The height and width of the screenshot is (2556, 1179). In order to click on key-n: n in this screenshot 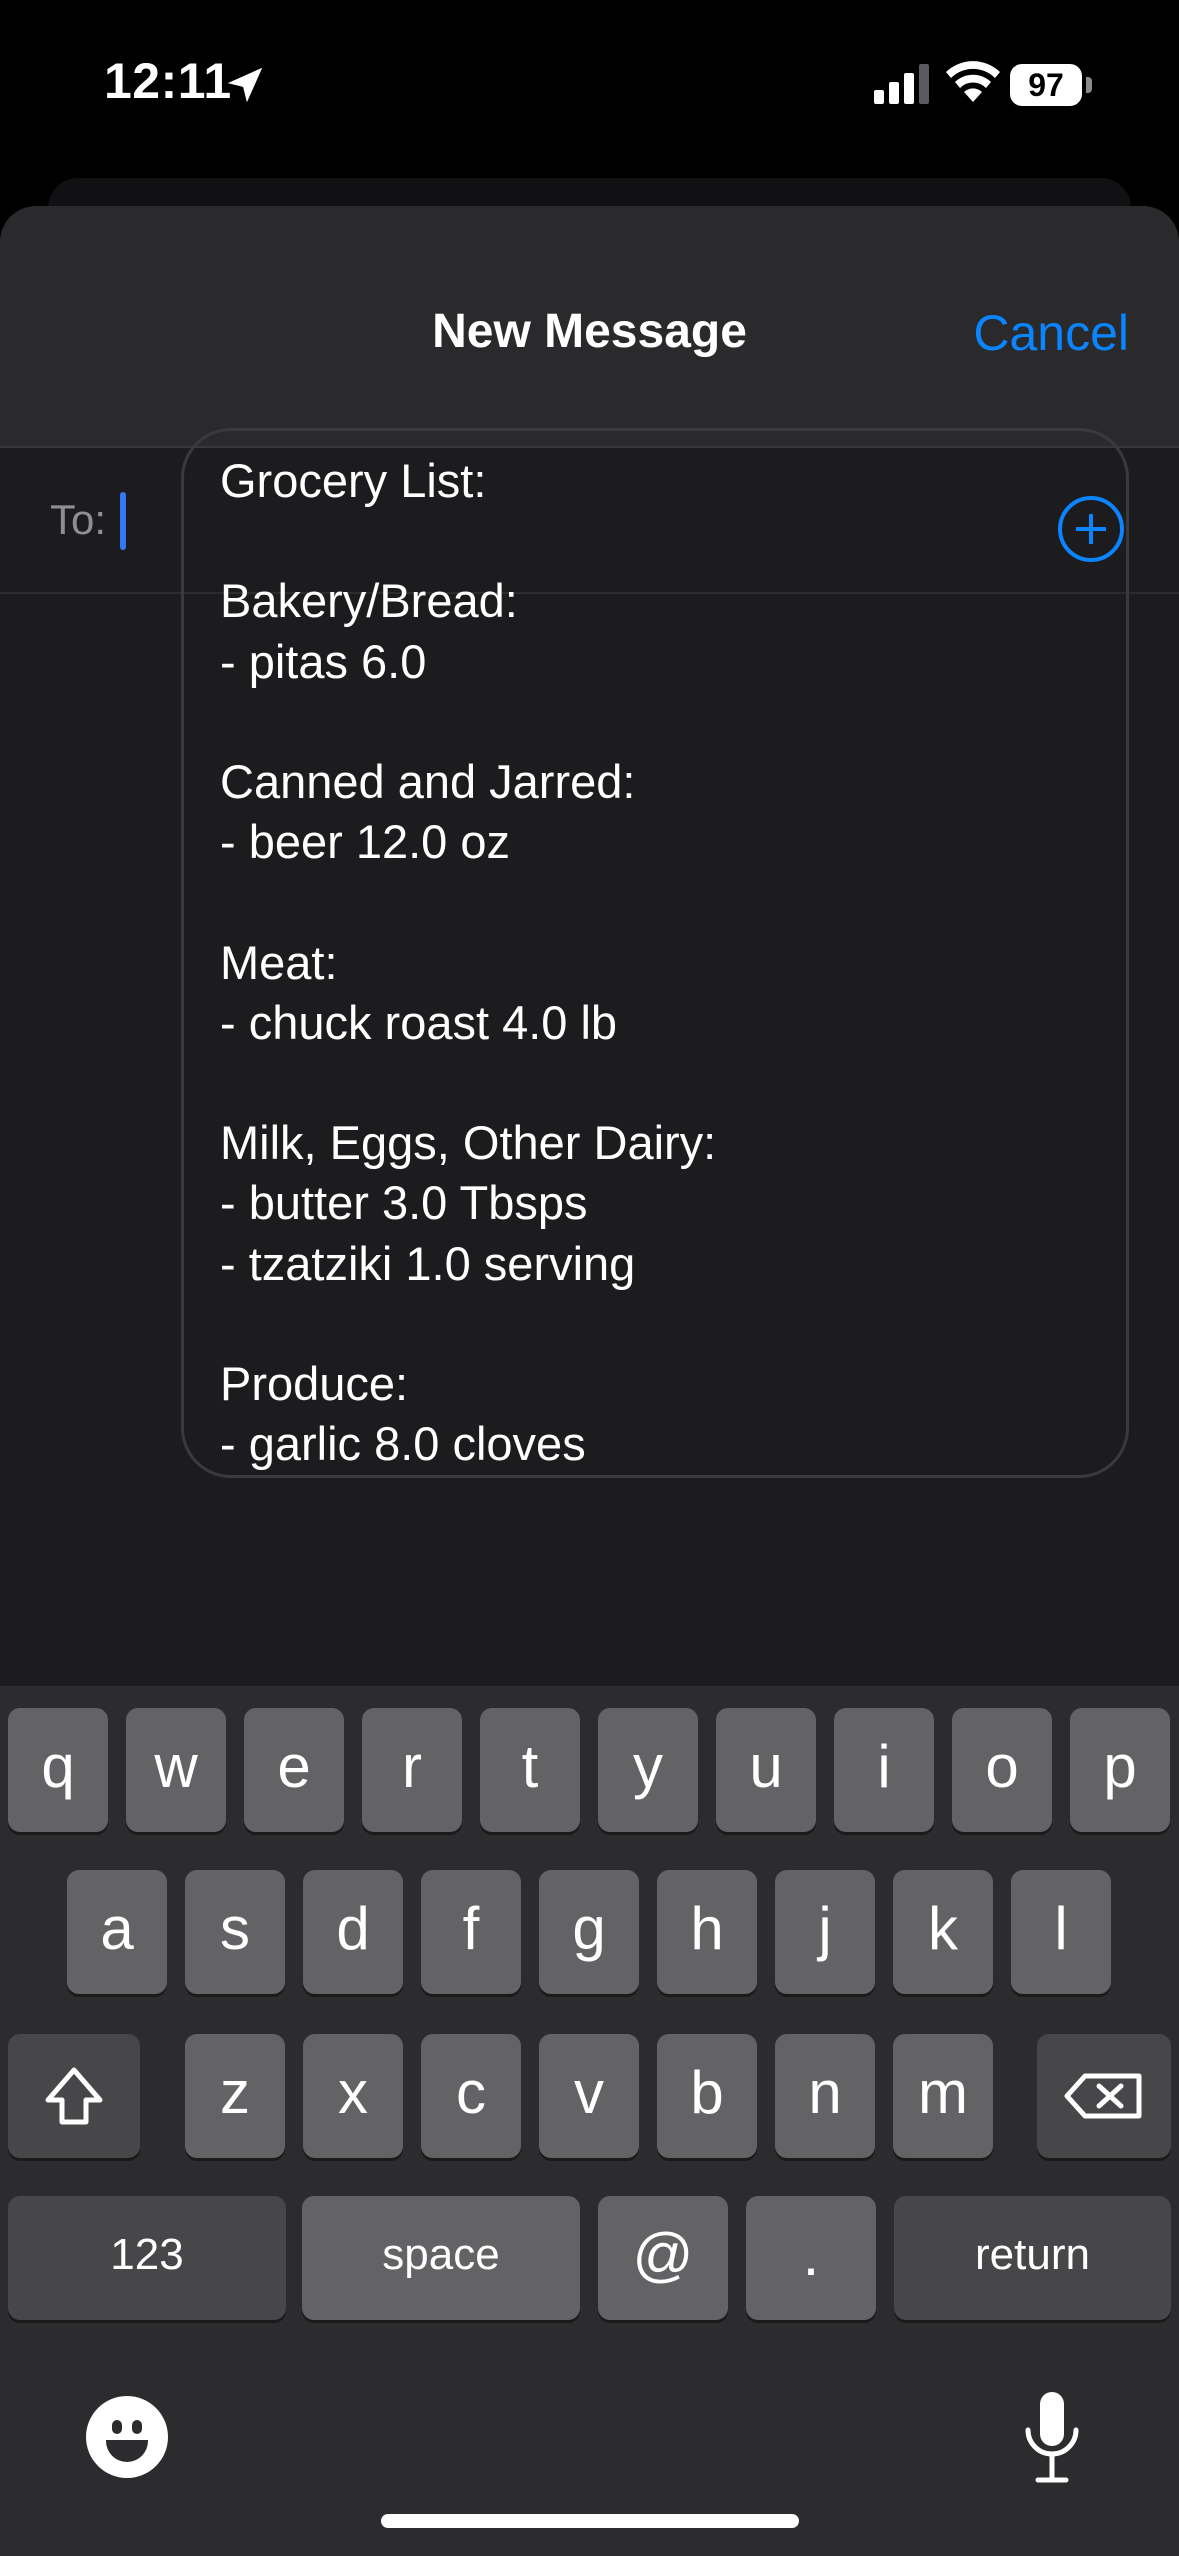, I will do `click(825, 2096)`.